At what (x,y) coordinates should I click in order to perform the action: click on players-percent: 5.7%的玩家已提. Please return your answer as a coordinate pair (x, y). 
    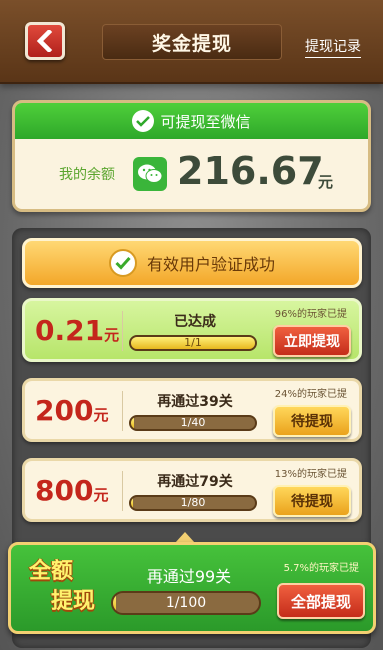
    Looking at the image, I should click on (321, 568).